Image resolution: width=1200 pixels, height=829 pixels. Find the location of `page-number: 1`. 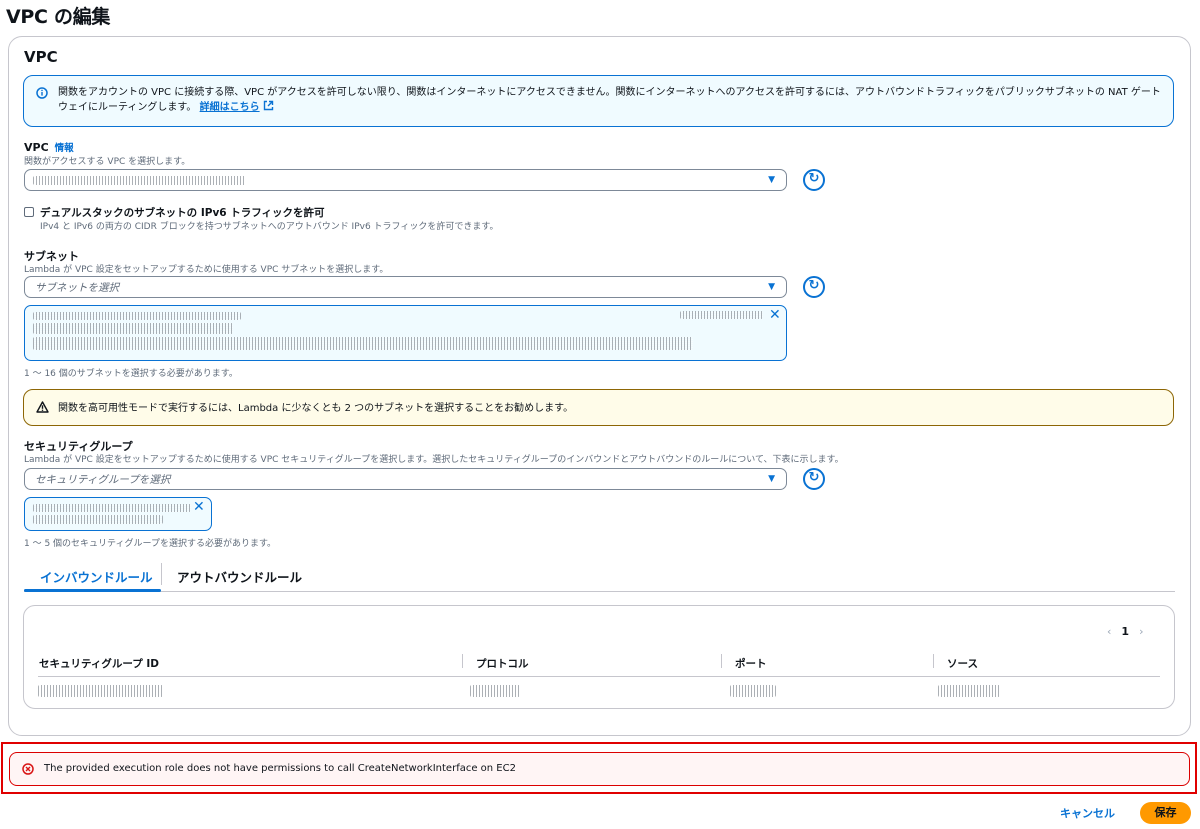

page-number: 1 is located at coordinates (1125, 631).